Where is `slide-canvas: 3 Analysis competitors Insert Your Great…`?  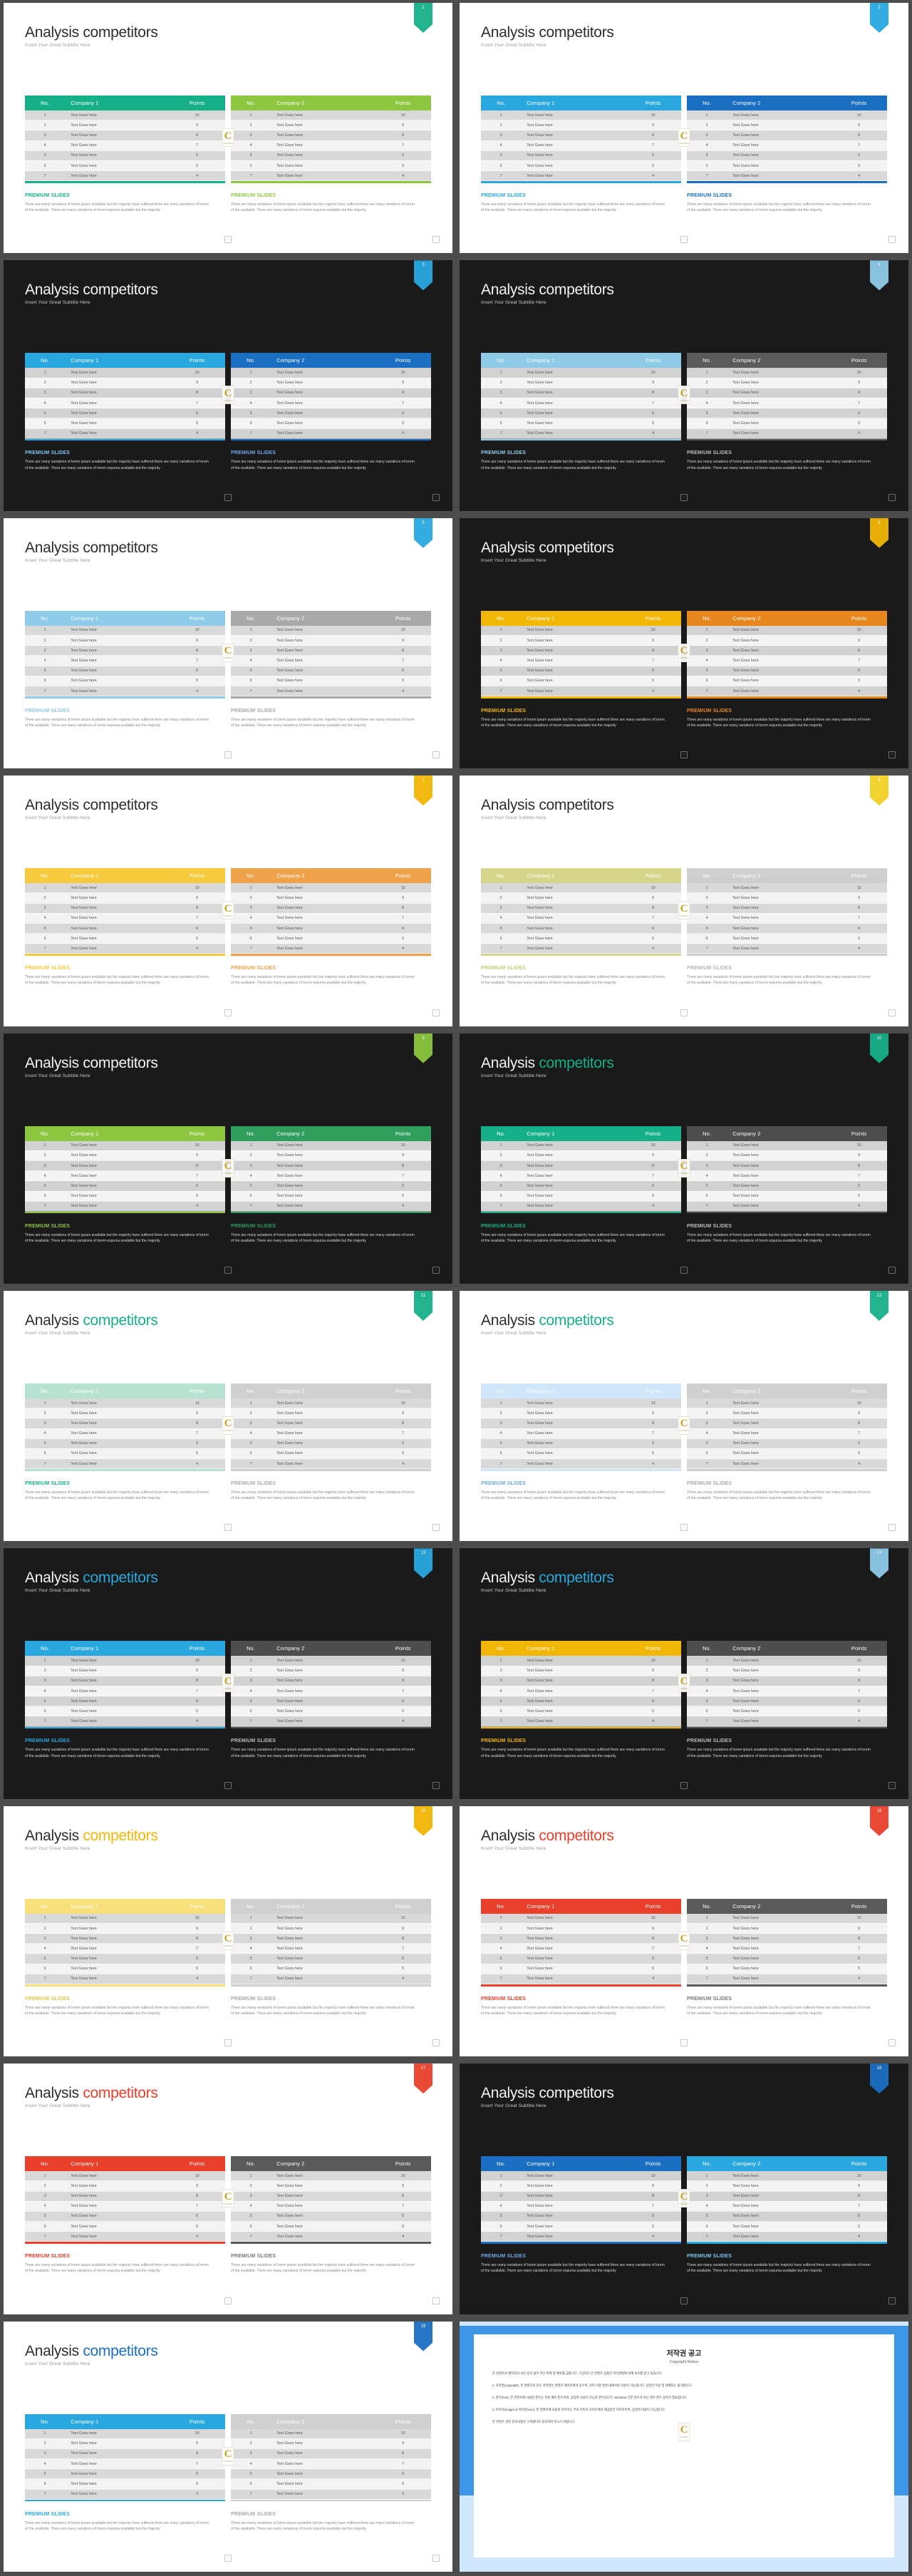 slide-canvas: 3 Analysis competitors Insert Your Great… is located at coordinates (228, 385).